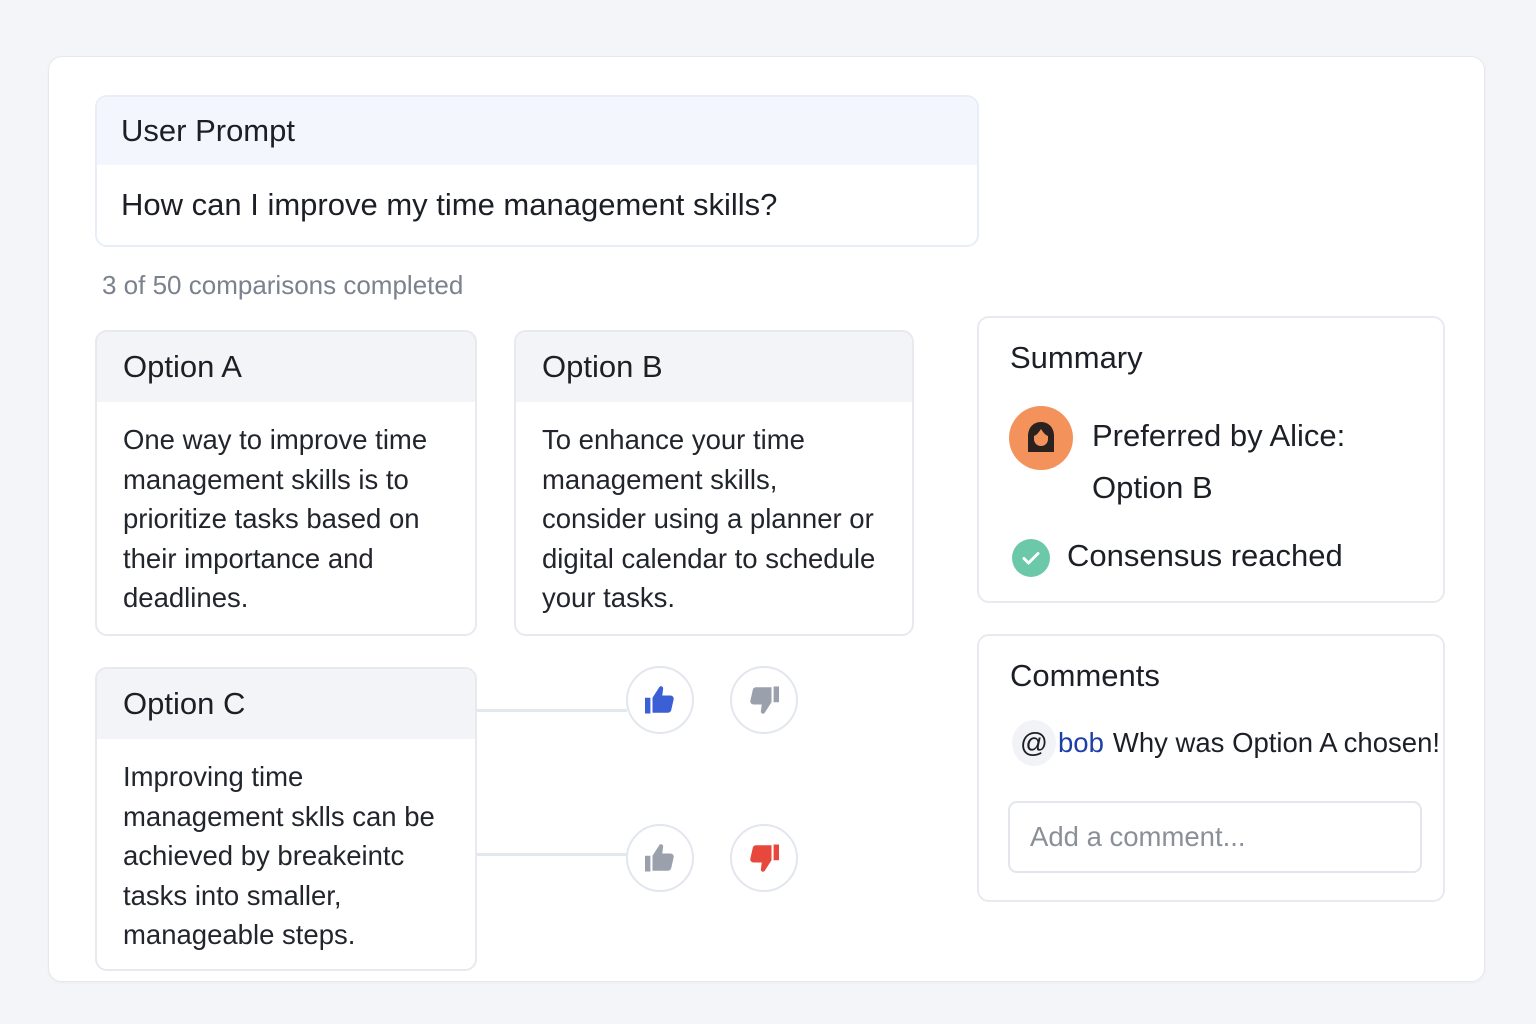  Describe the element at coordinates (1031, 558) in the screenshot. I see `check-icon` at that location.